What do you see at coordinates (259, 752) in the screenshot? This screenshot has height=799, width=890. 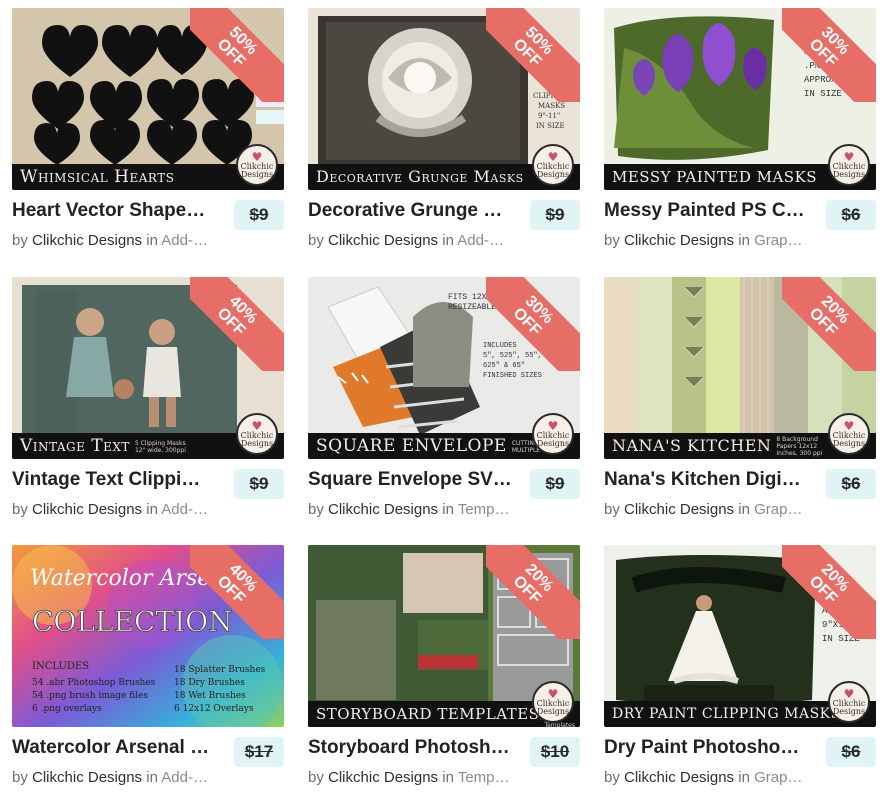 I see `price-badge: $17` at bounding box center [259, 752].